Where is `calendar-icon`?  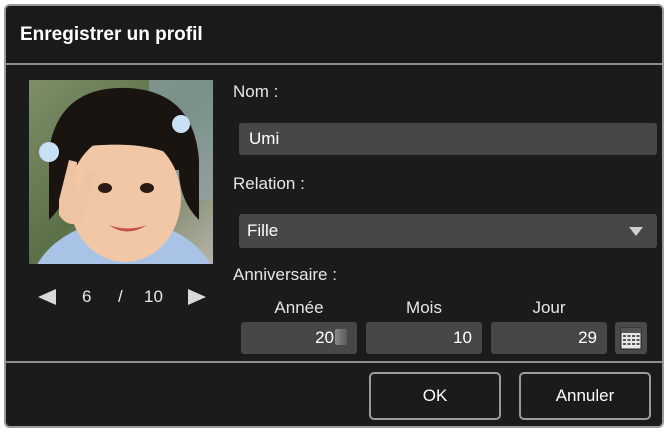
calendar-icon is located at coordinates (631, 338).